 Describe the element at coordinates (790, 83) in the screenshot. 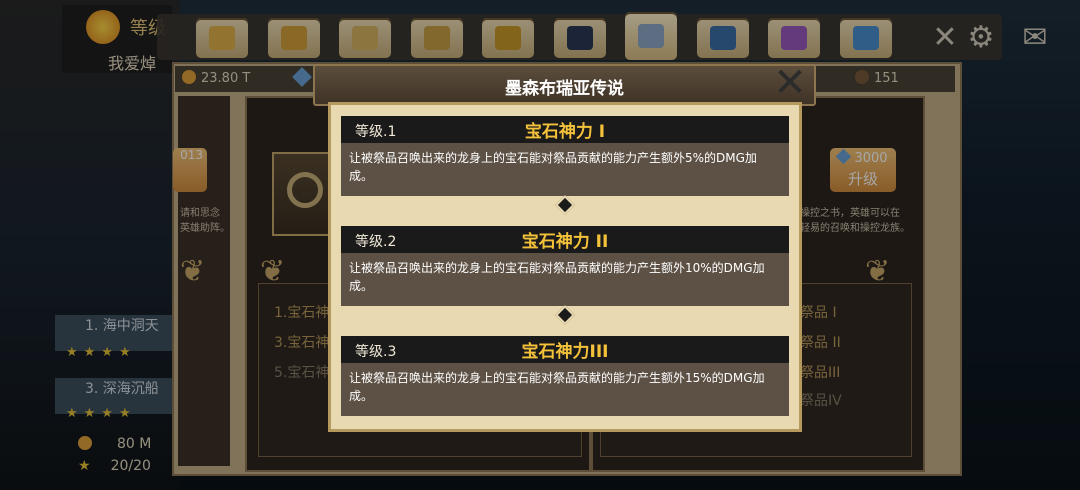

I see `dialog-close-button: ✕` at that location.